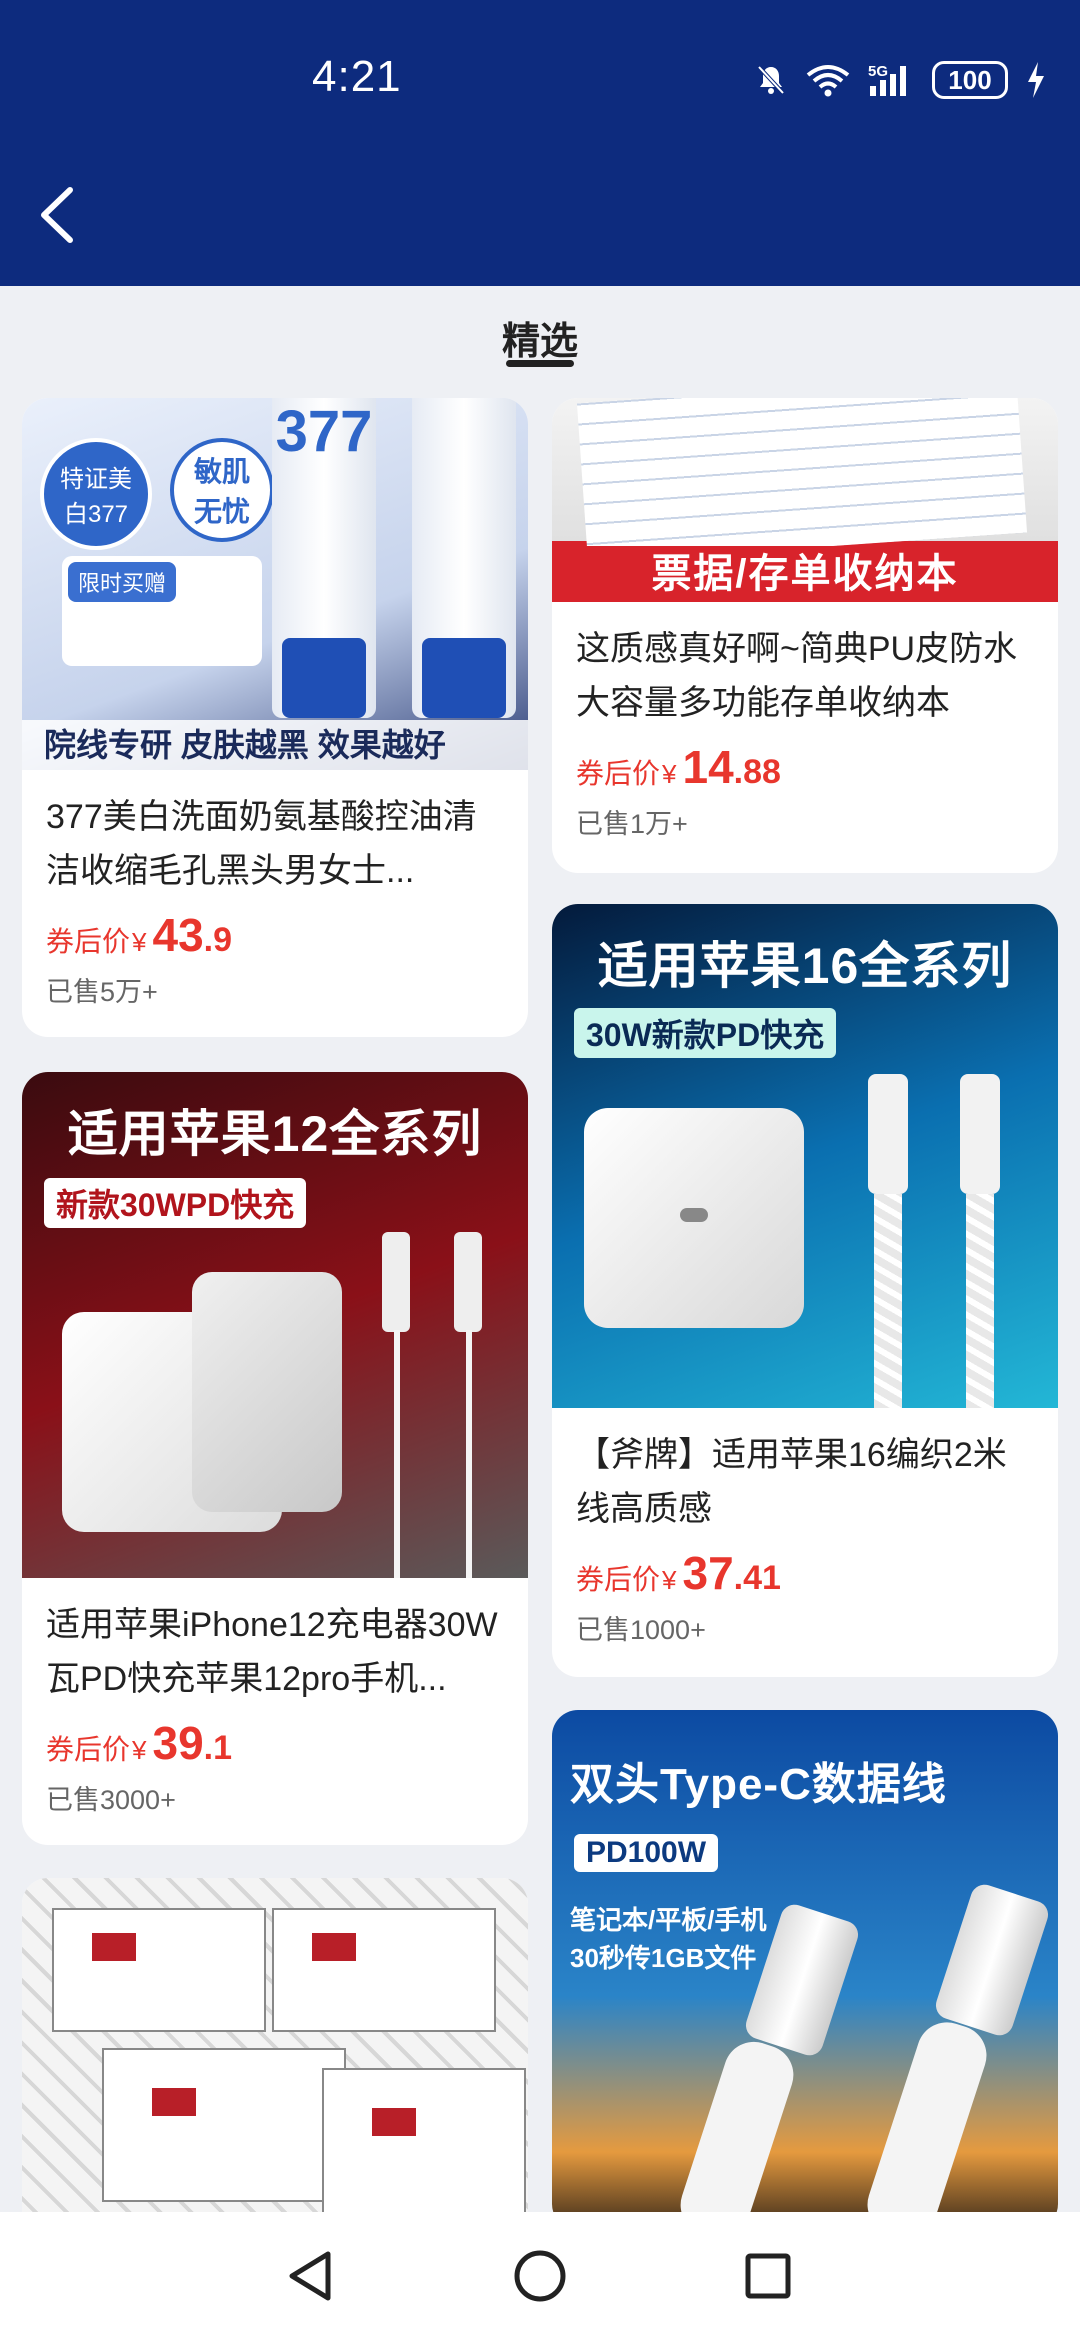  I want to click on tube-left: 377, so click(324, 558).